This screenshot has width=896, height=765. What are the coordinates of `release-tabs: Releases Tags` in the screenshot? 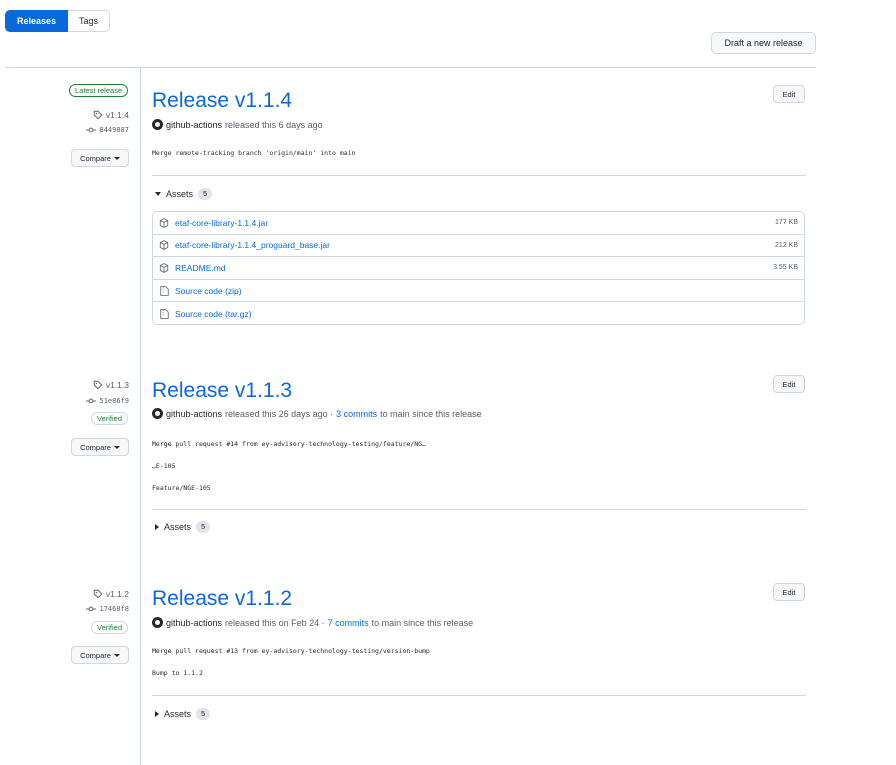 It's located at (58, 21).